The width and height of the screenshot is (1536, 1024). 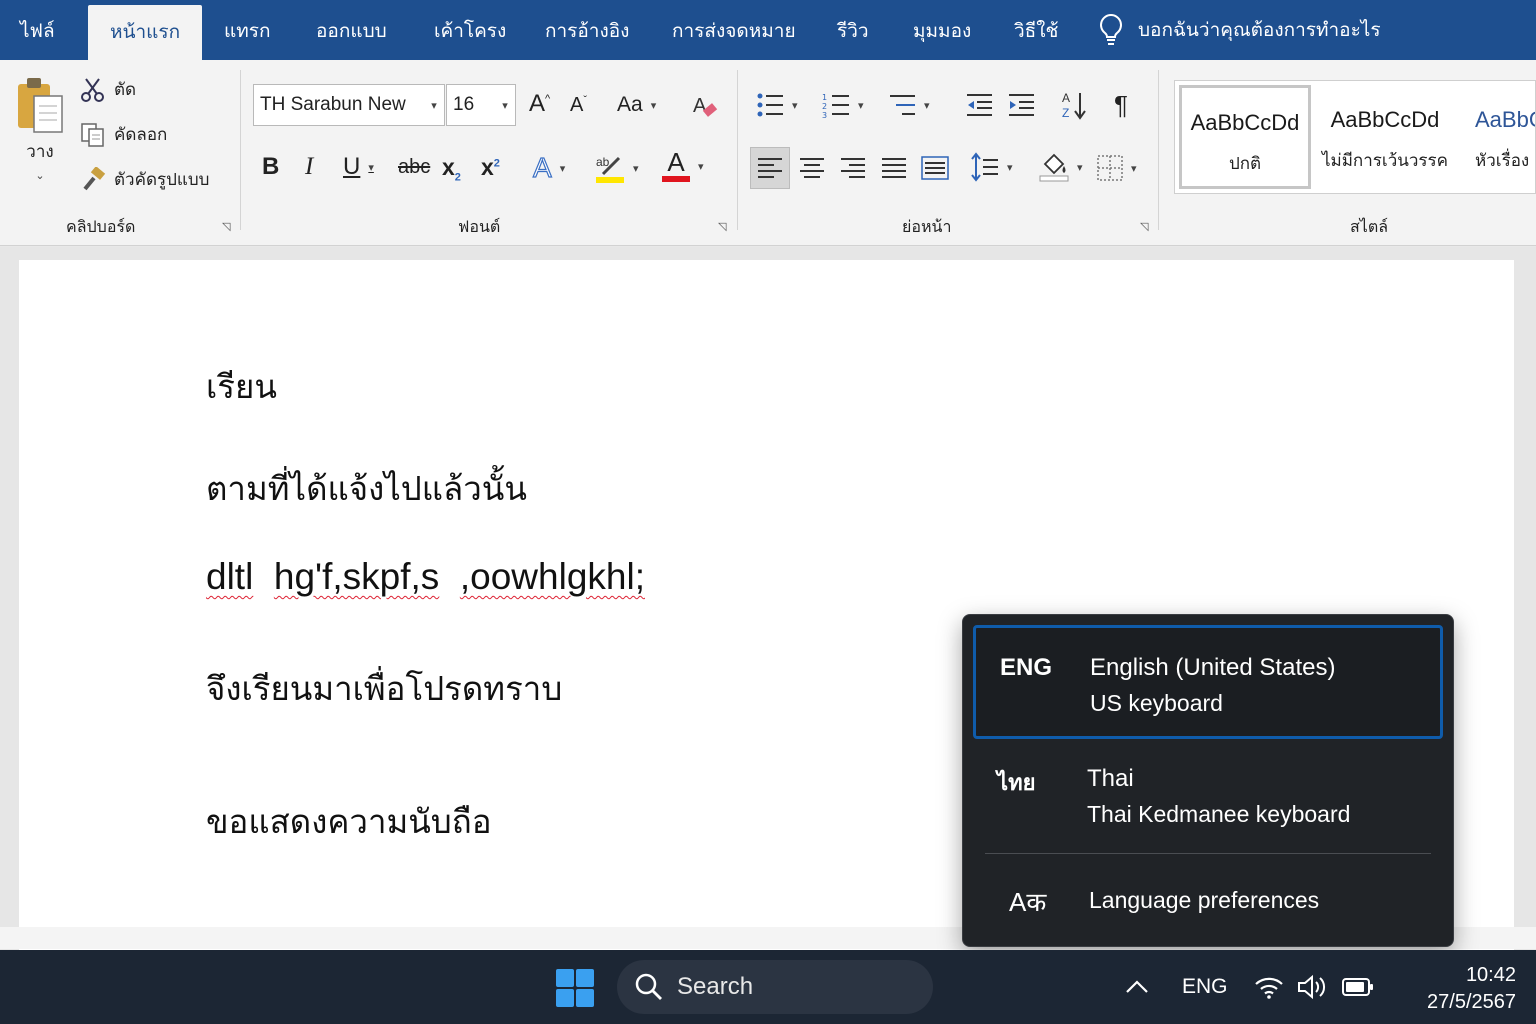 I want to click on superscript-button: x2, so click(x=490, y=167).